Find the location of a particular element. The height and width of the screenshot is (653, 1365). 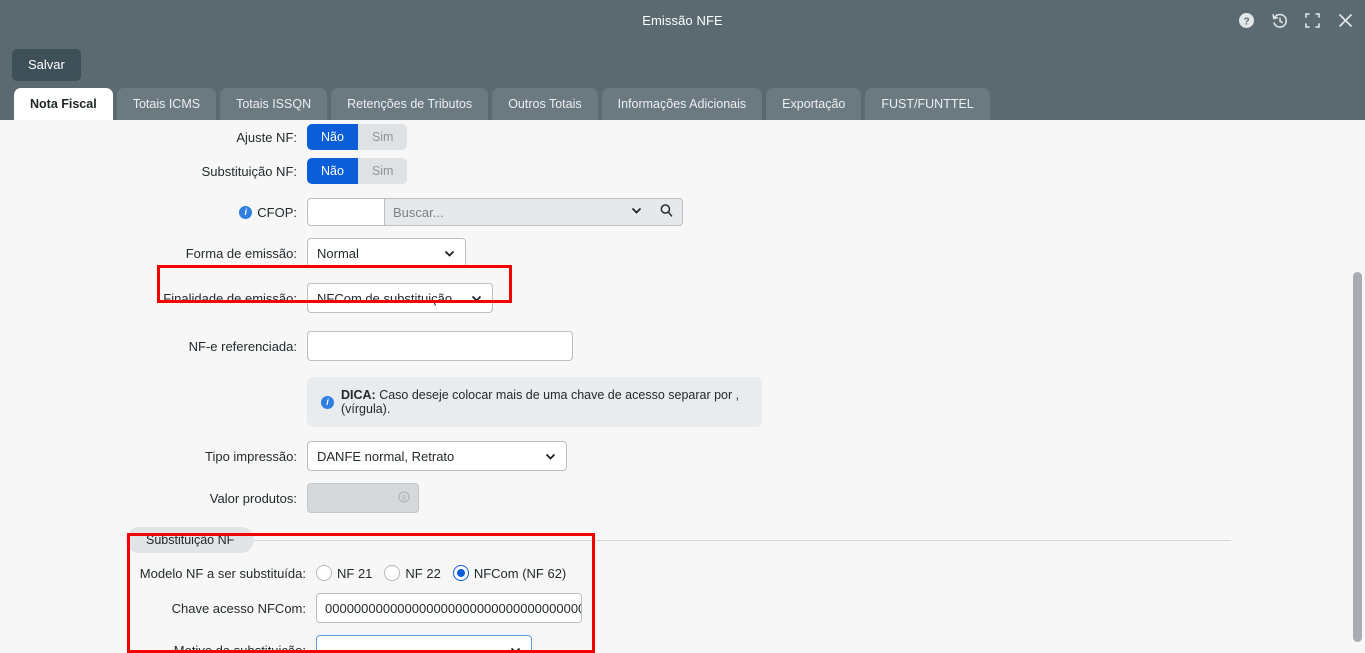

section-divider is located at coordinates (742, 540).